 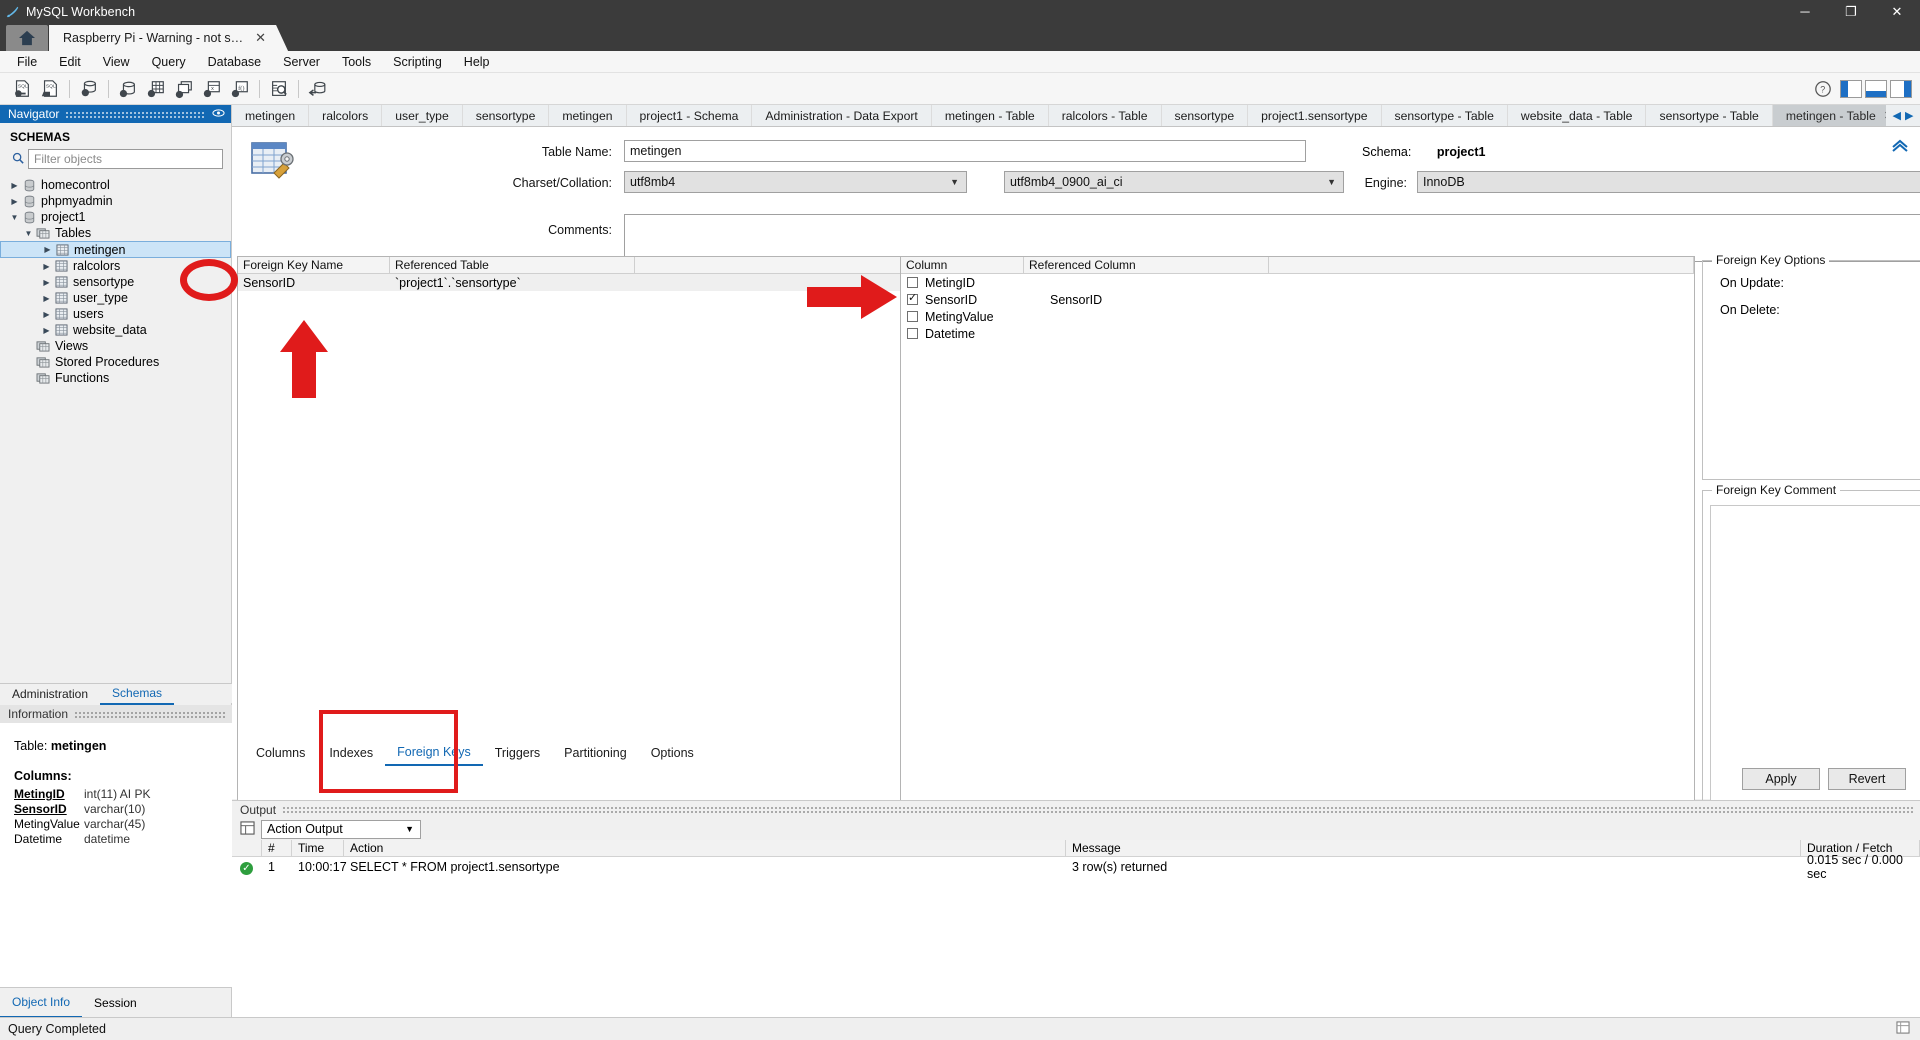 What do you see at coordinates (115, 282) in the screenshot?
I see `tree-item-sensortype: ▶ sensortype` at bounding box center [115, 282].